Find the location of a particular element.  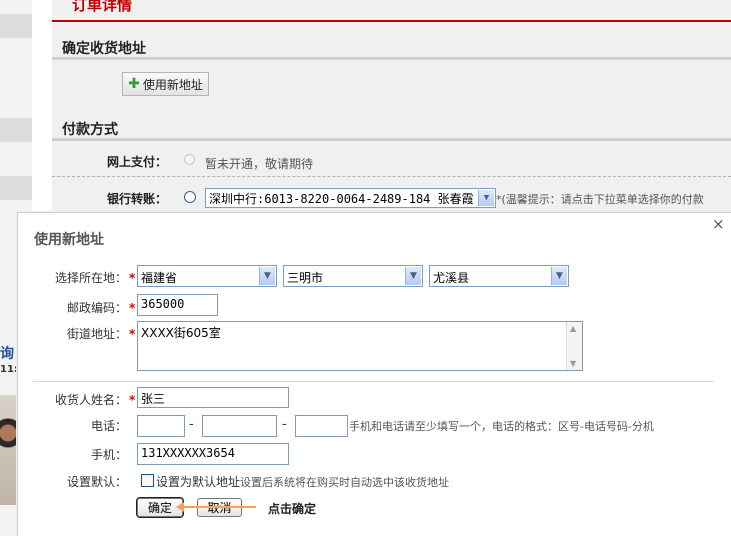

zip-input: 365000 is located at coordinates (177, 305).